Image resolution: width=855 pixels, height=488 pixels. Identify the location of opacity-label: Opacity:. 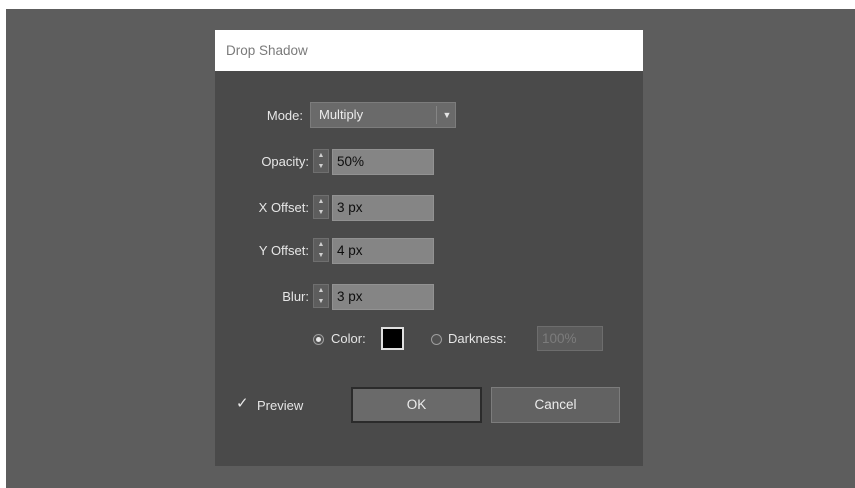
(285, 161).